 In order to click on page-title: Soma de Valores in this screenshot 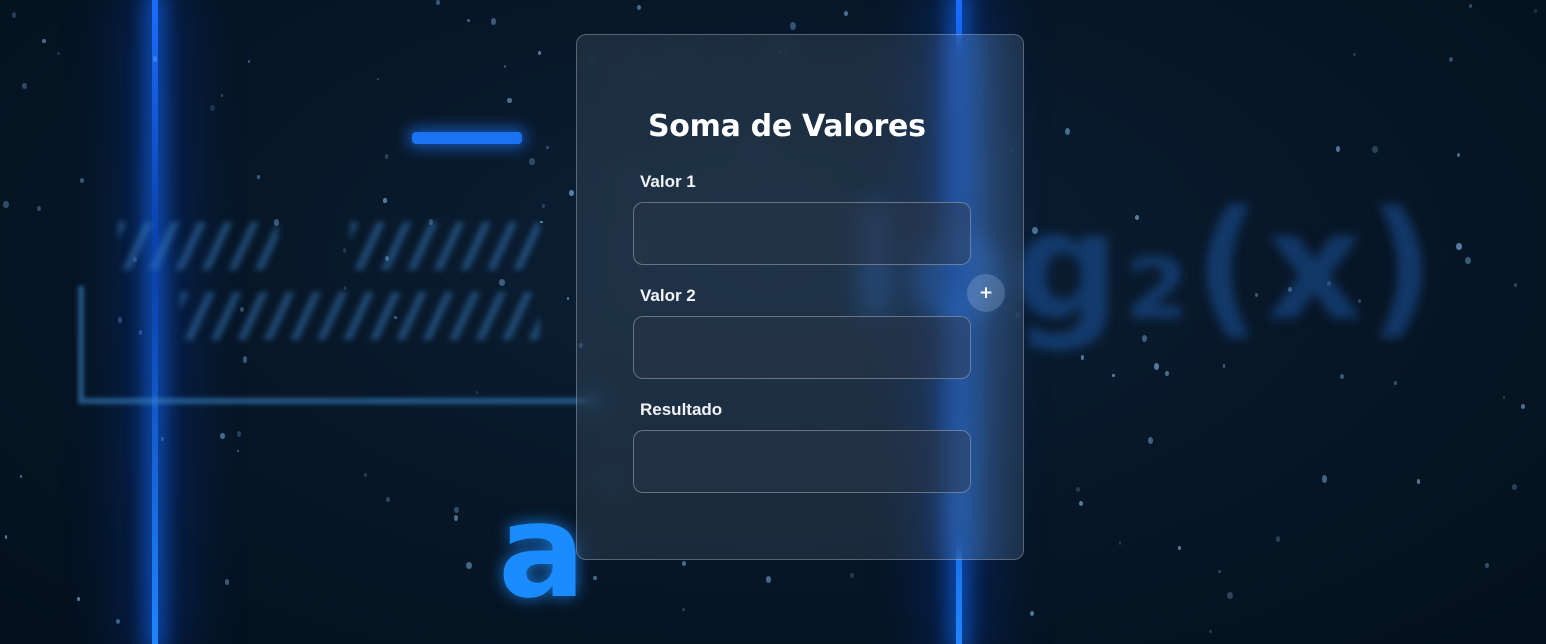, I will do `click(787, 126)`.